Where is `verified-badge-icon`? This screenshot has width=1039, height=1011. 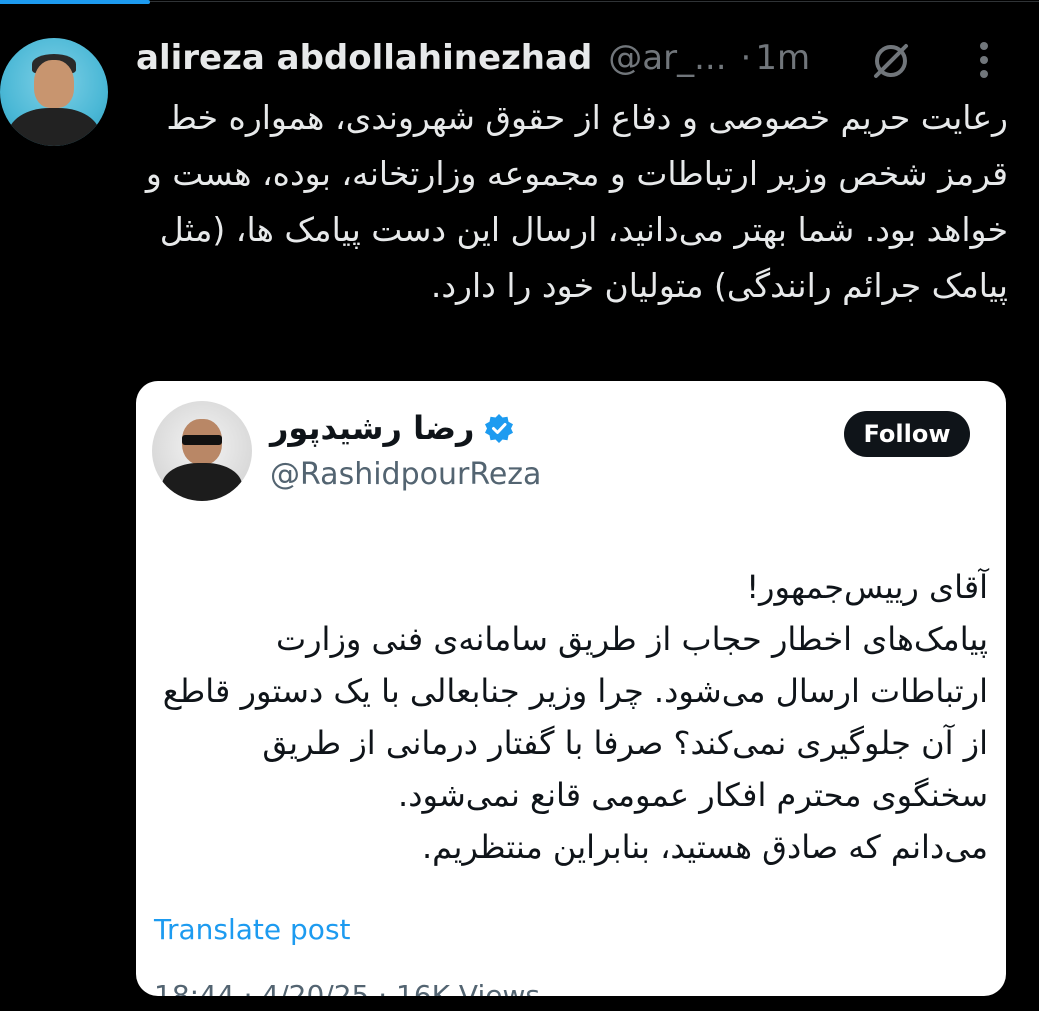
verified-badge-icon is located at coordinates (499, 428).